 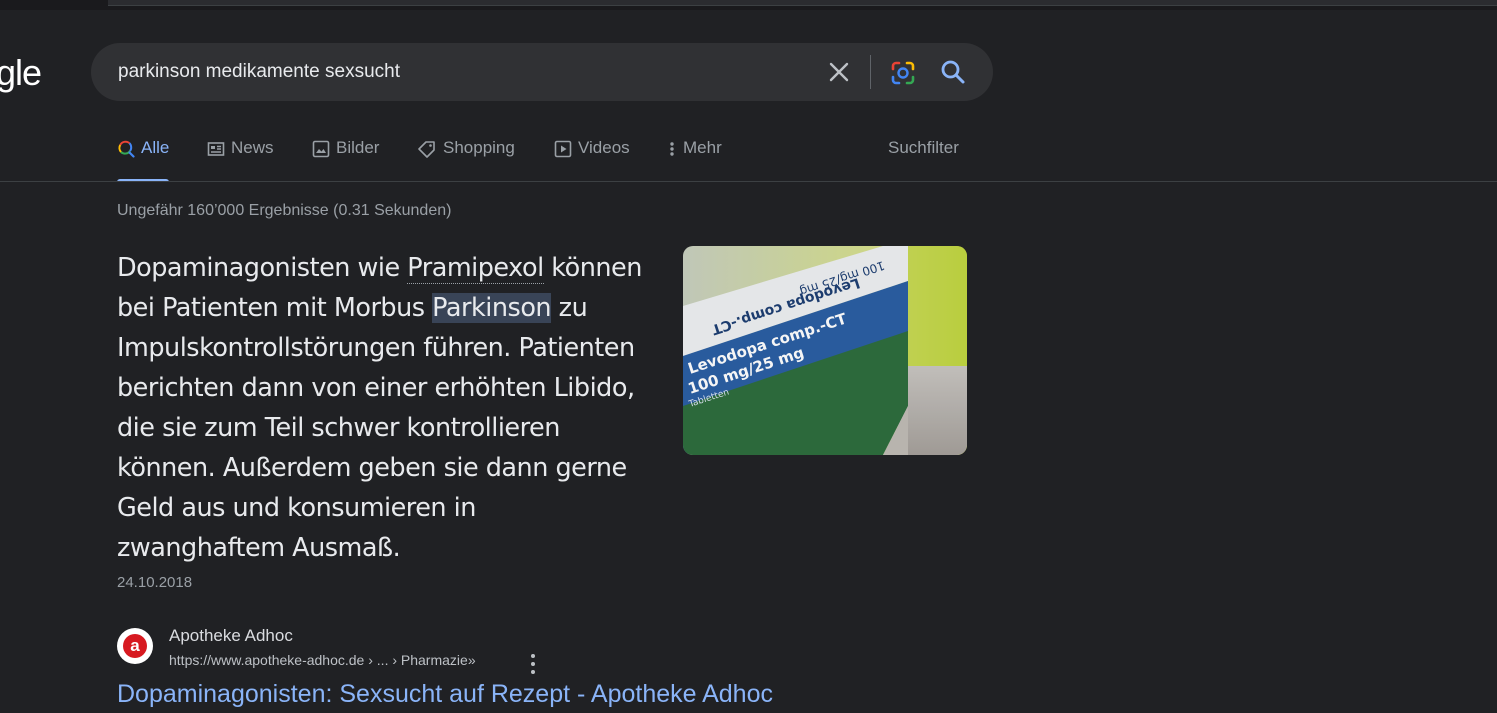 What do you see at coordinates (262, 268) in the screenshot?
I see `snippet-text-part: Dopaminagonisten wie` at bounding box center [262, 268].